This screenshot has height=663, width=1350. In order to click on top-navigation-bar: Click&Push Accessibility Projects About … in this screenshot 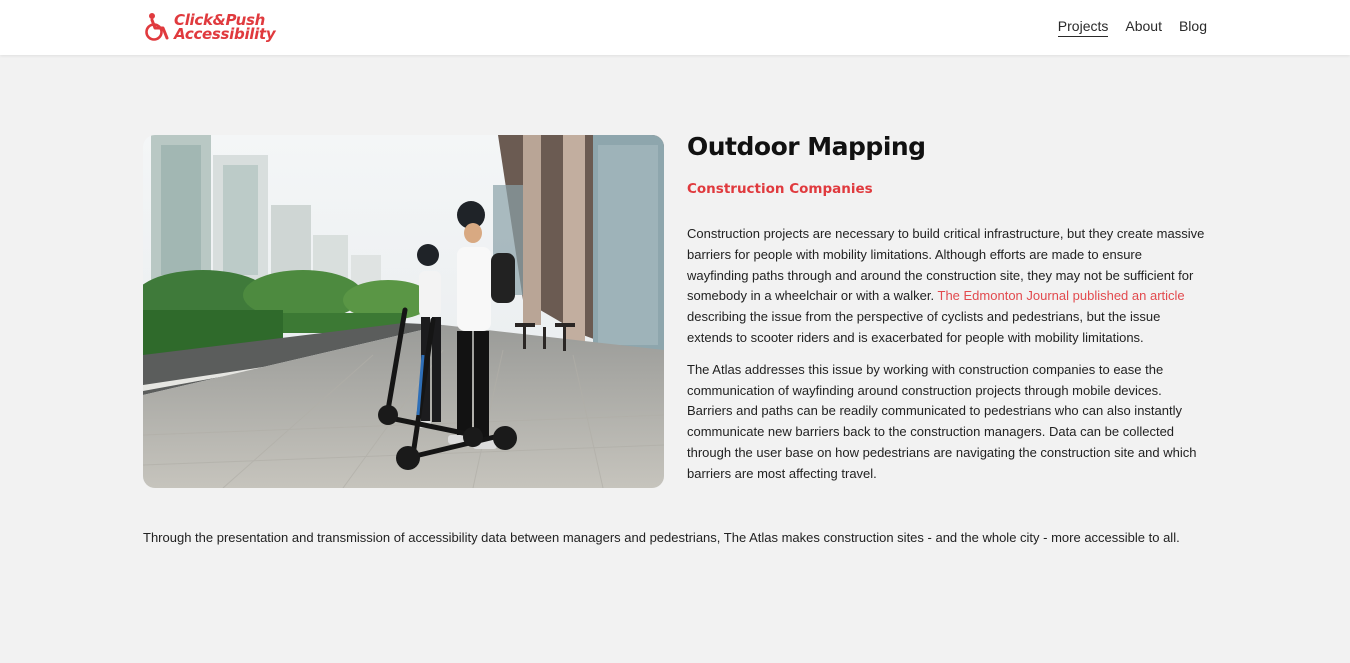, I will do `click(675, 27)`.